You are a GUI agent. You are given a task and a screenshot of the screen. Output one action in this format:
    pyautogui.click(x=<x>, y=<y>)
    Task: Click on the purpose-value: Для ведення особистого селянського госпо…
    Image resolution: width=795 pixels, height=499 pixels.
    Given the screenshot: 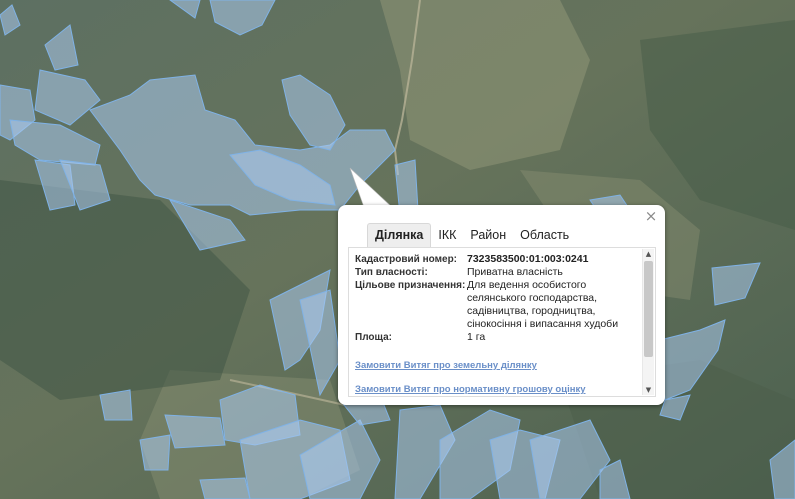 What is the action you would take?
    pyautogui.click(x=543, y=304)
    